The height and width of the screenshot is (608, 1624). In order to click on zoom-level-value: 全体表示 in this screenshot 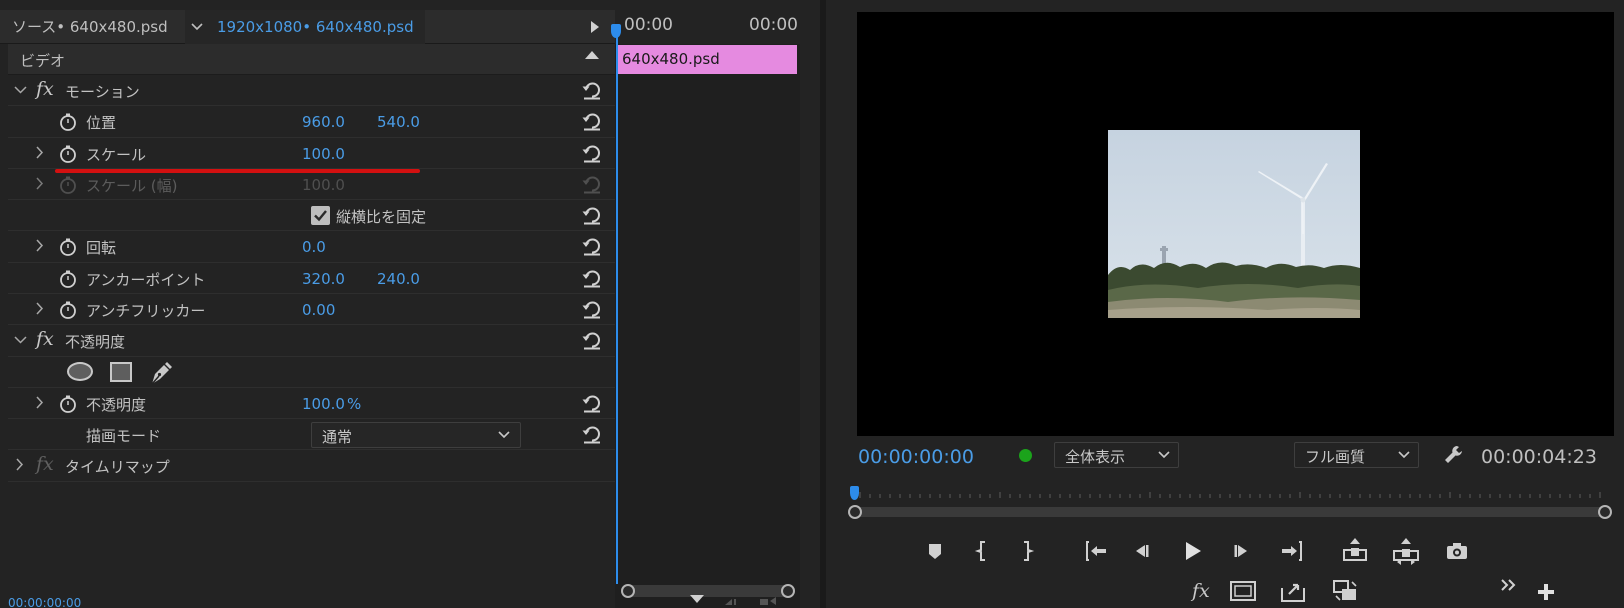, I will do `click(1095, 457)`.